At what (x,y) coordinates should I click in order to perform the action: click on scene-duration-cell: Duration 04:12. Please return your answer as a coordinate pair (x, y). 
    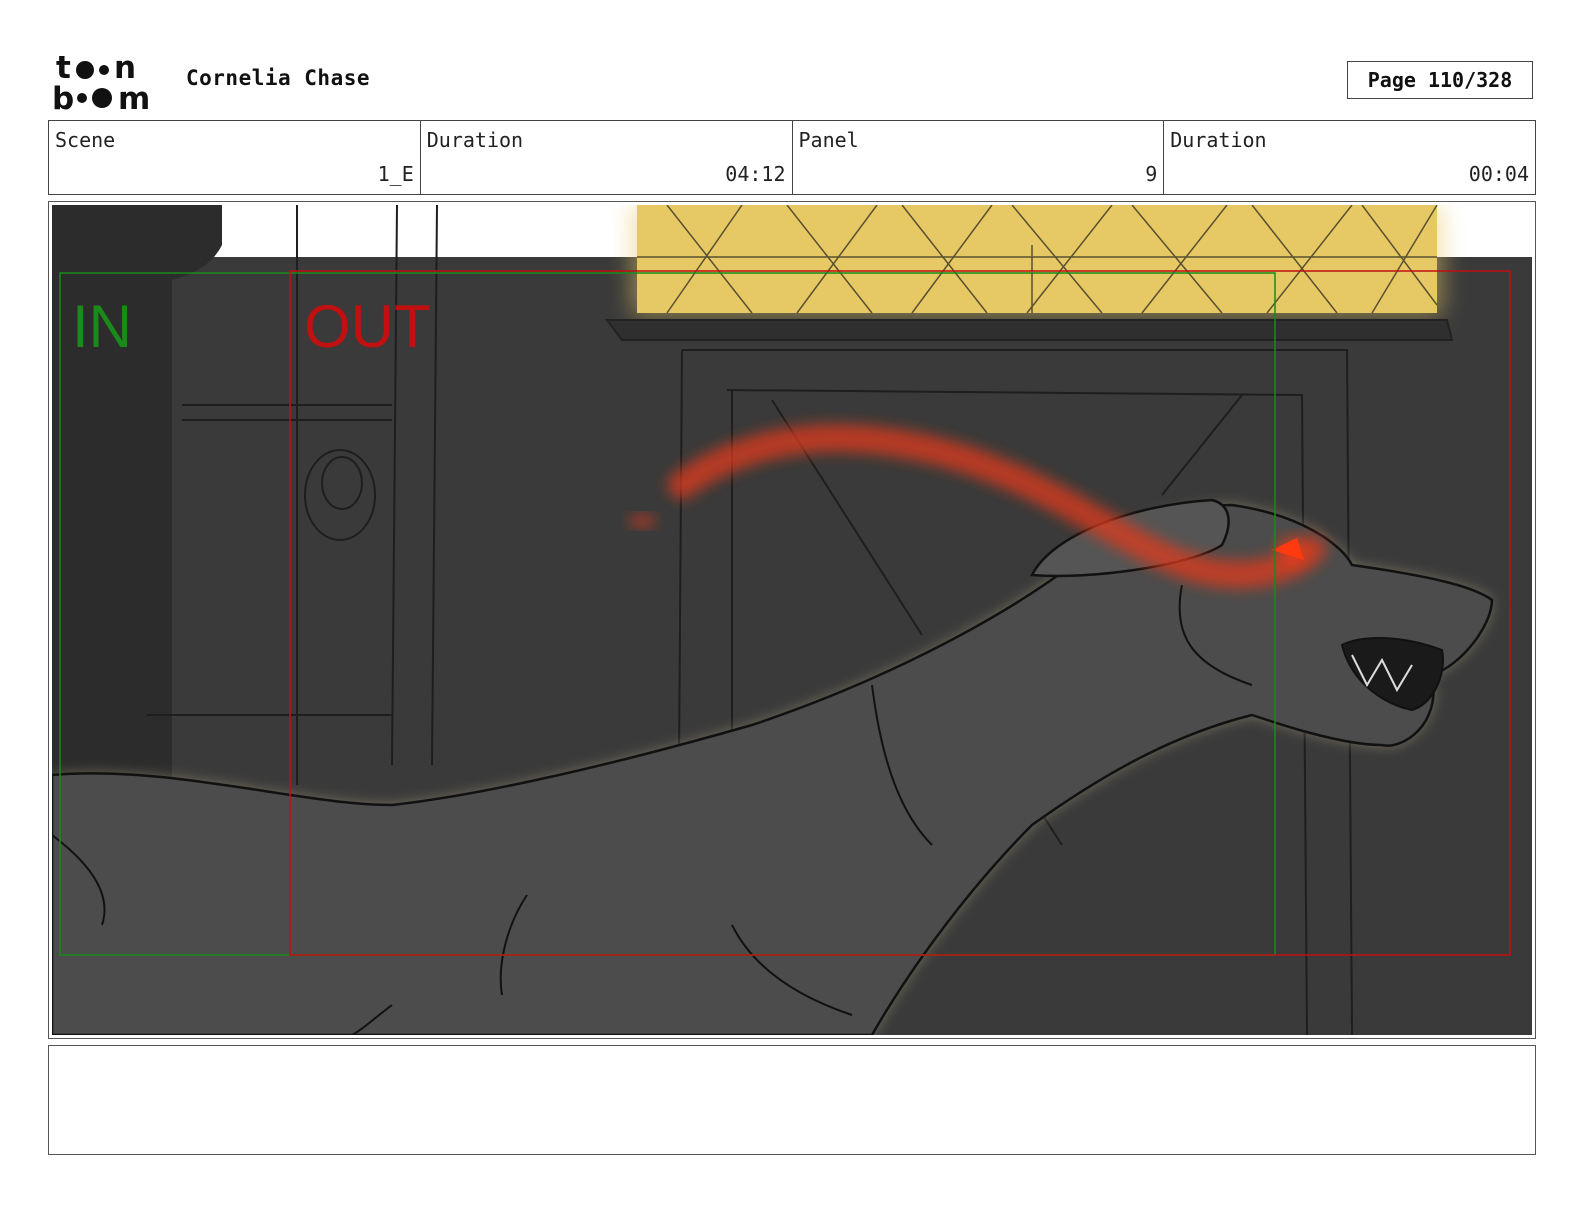
    Looking at the image, I should click on (607, 157).